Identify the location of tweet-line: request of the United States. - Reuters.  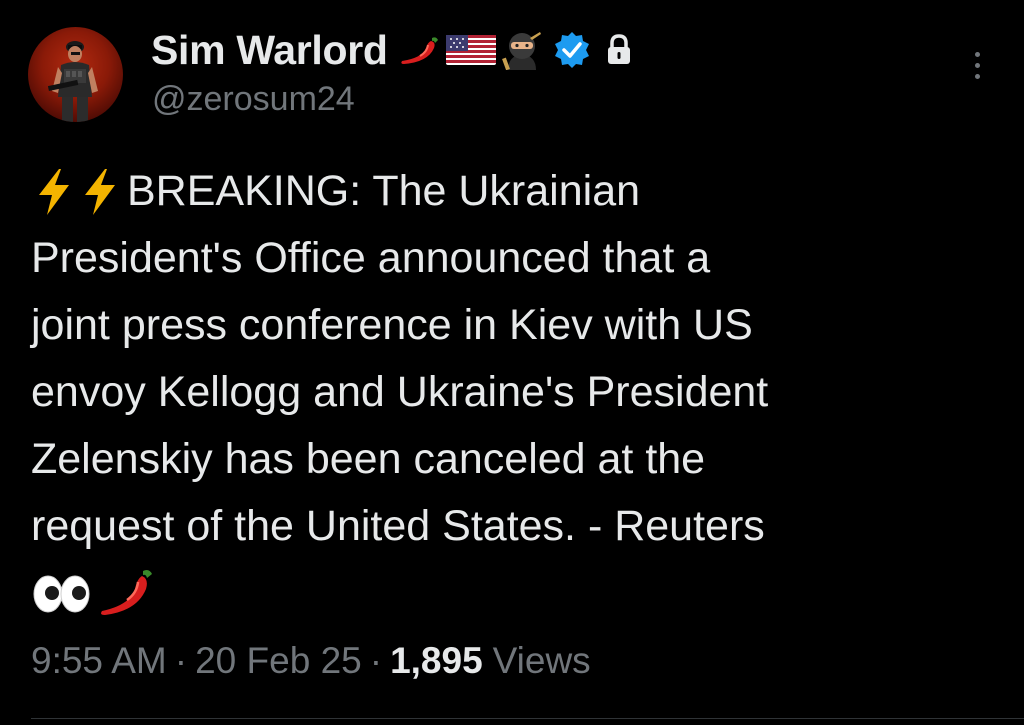
(511, 526).